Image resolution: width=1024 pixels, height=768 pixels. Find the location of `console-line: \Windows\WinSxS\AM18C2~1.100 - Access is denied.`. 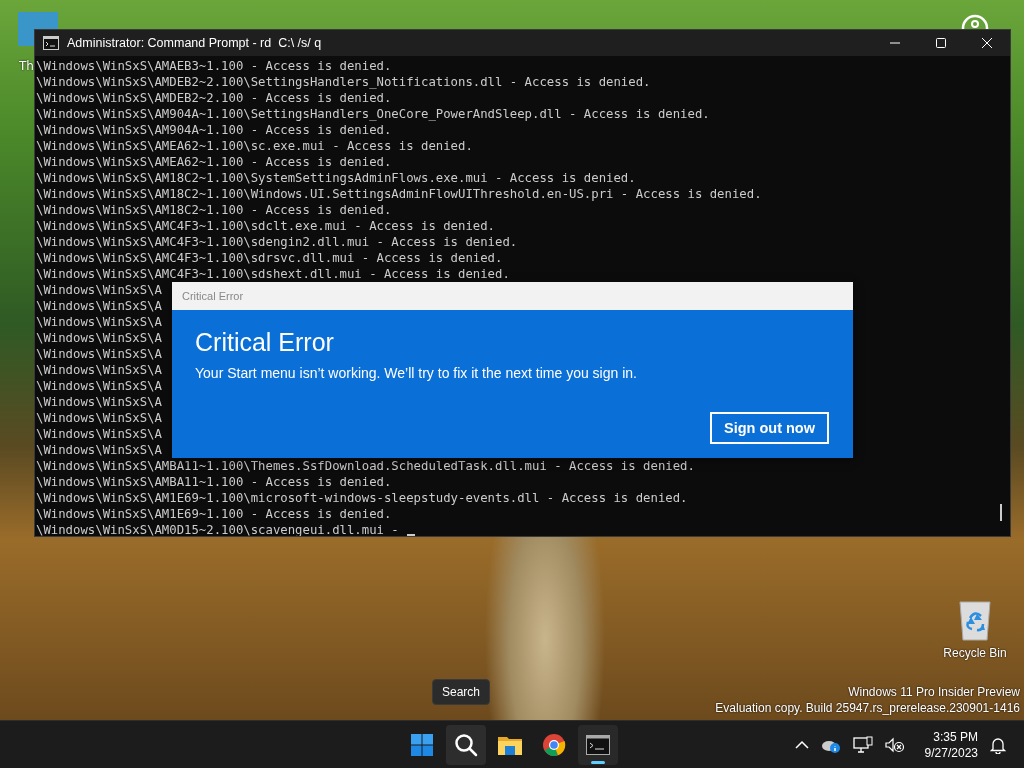

console-line: \Windows\WinSxS\AM18C2~1.100 - Access is denied. is located at coordinates (214, 210).